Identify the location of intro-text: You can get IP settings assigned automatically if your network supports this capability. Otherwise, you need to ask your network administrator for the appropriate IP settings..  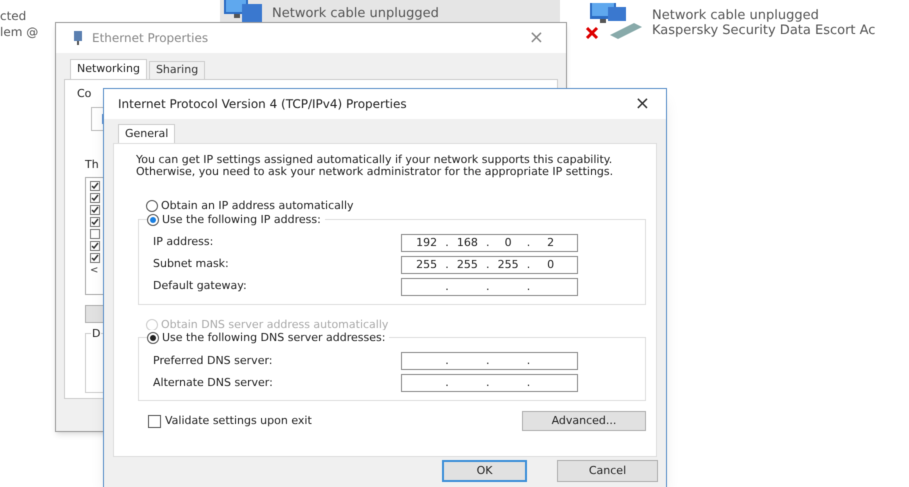
(374, 166).